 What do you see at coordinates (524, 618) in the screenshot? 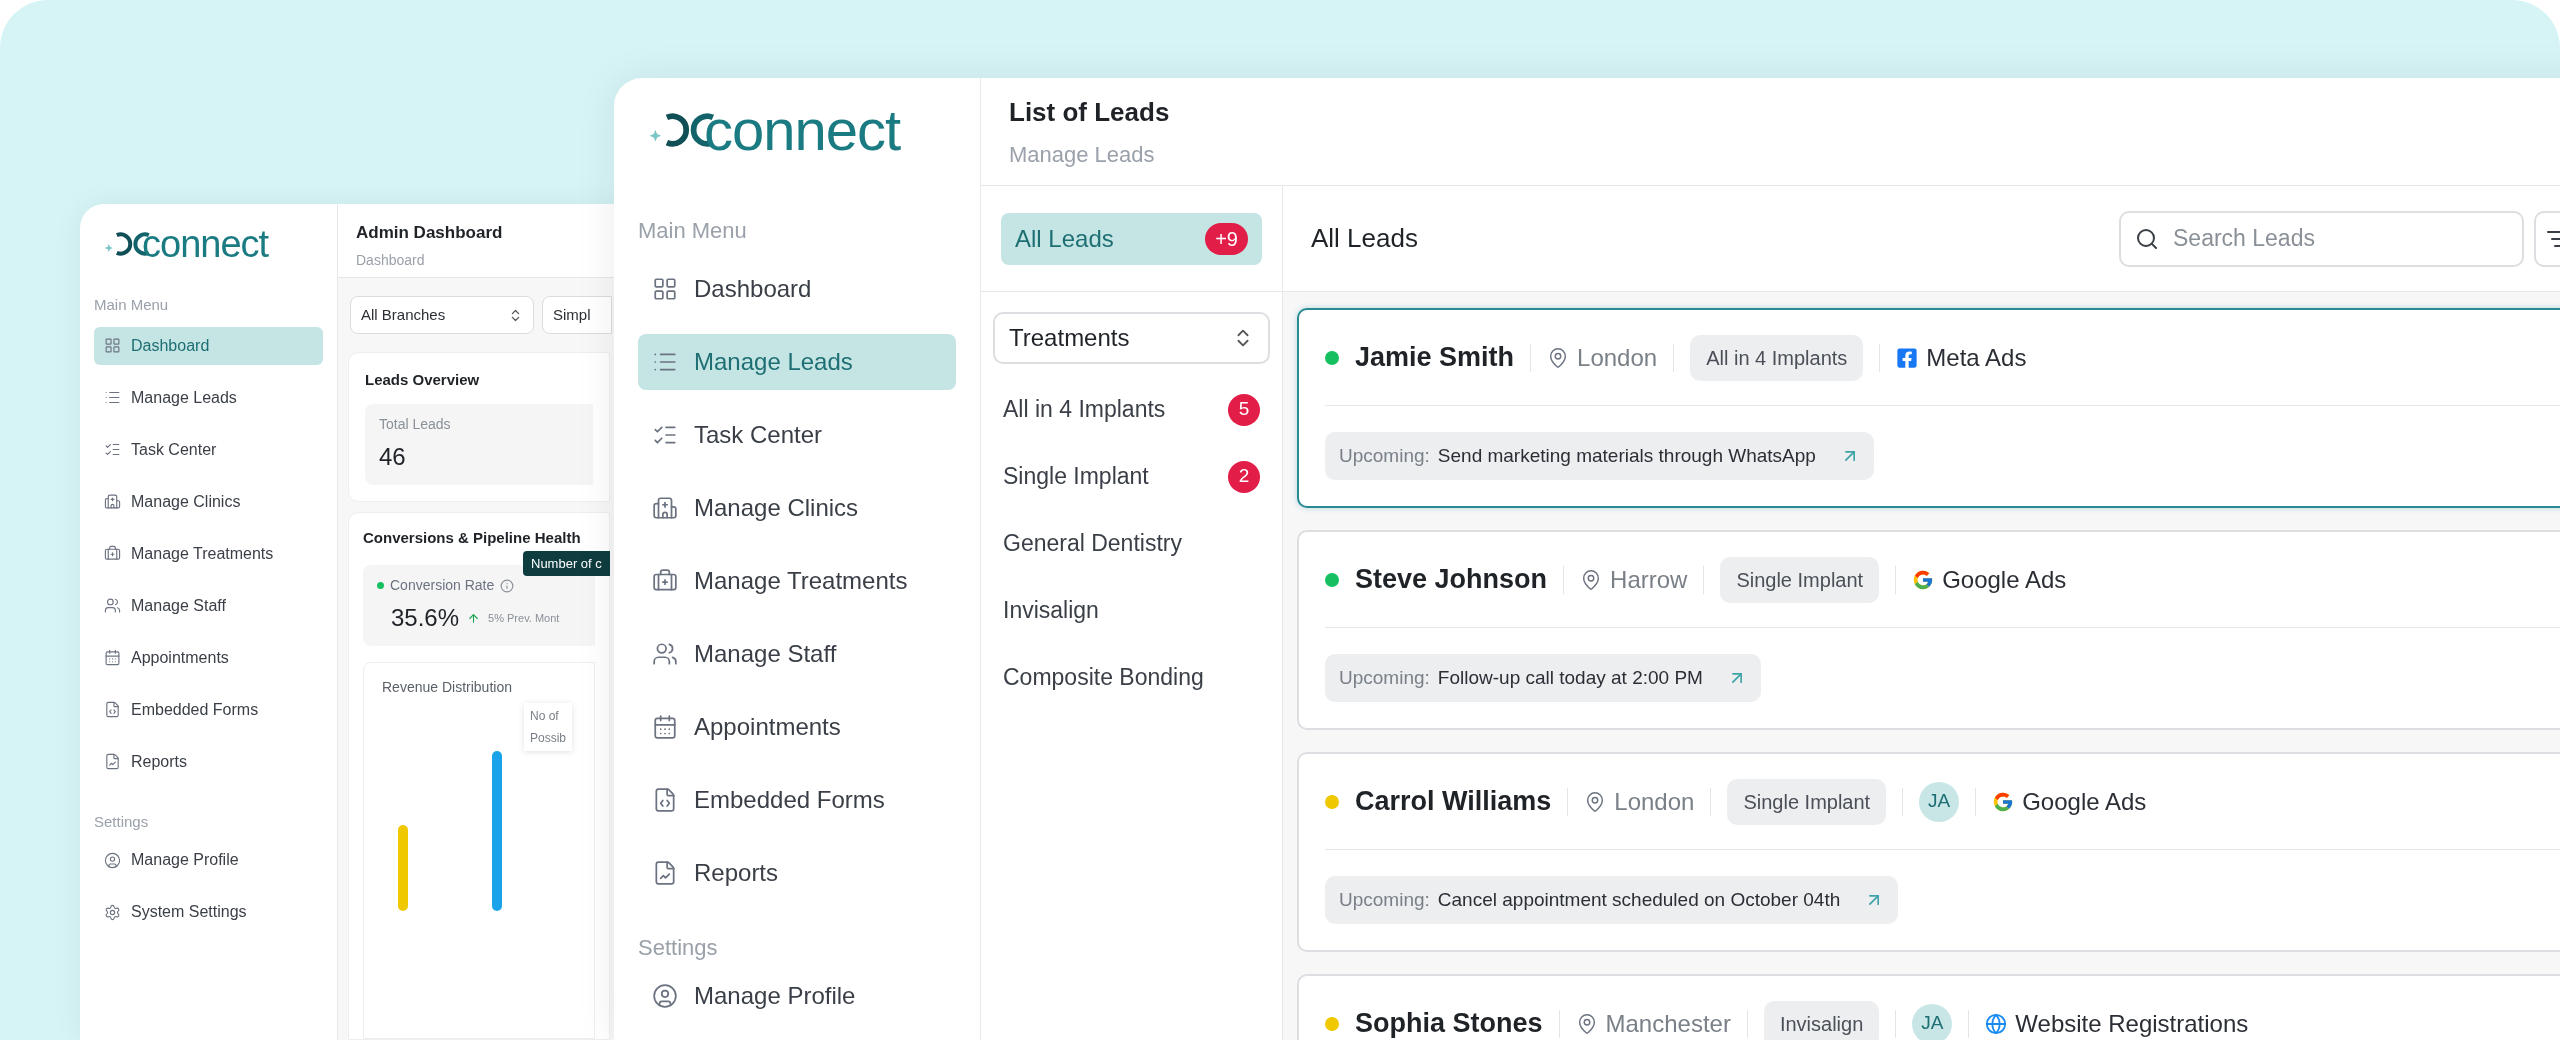
I see `metric-change: 5% Prev. Mont` at bounding box center [524, 618].